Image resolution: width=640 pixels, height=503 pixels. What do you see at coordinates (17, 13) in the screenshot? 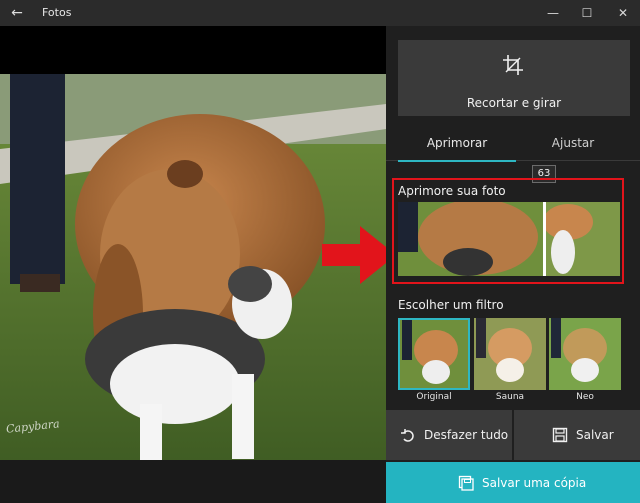
I see `back-arrow-icon: ←` at bounding box center [17, 13].